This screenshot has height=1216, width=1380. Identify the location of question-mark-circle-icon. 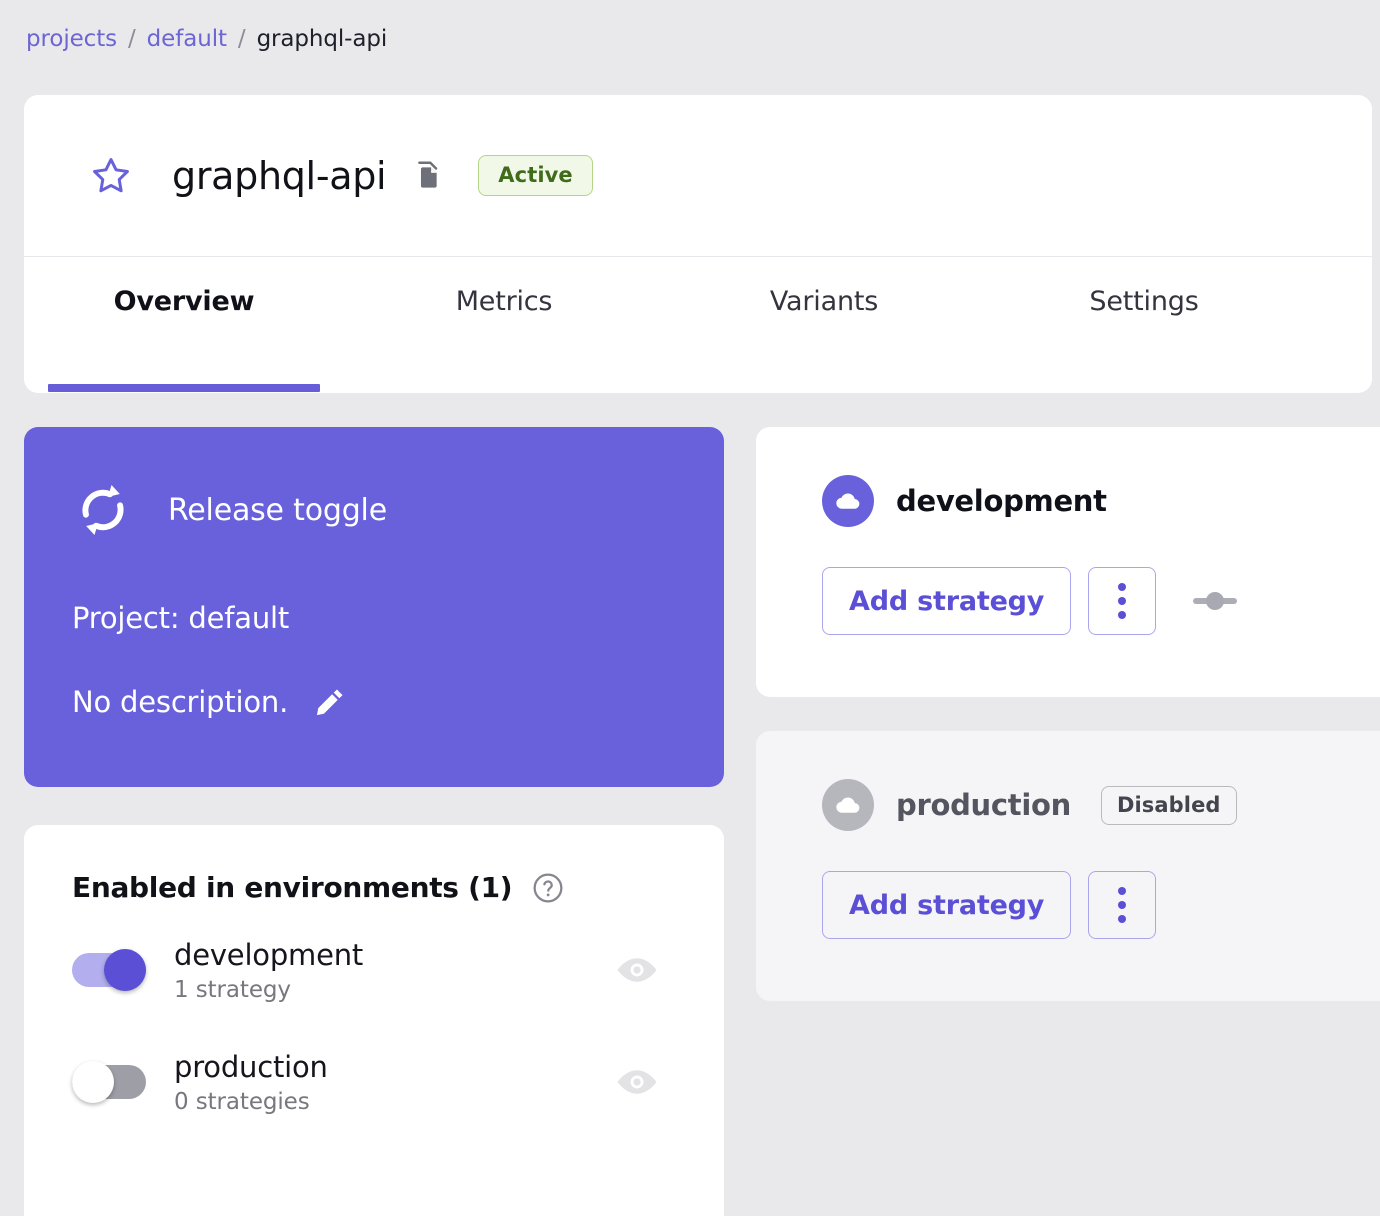
(548, 888).